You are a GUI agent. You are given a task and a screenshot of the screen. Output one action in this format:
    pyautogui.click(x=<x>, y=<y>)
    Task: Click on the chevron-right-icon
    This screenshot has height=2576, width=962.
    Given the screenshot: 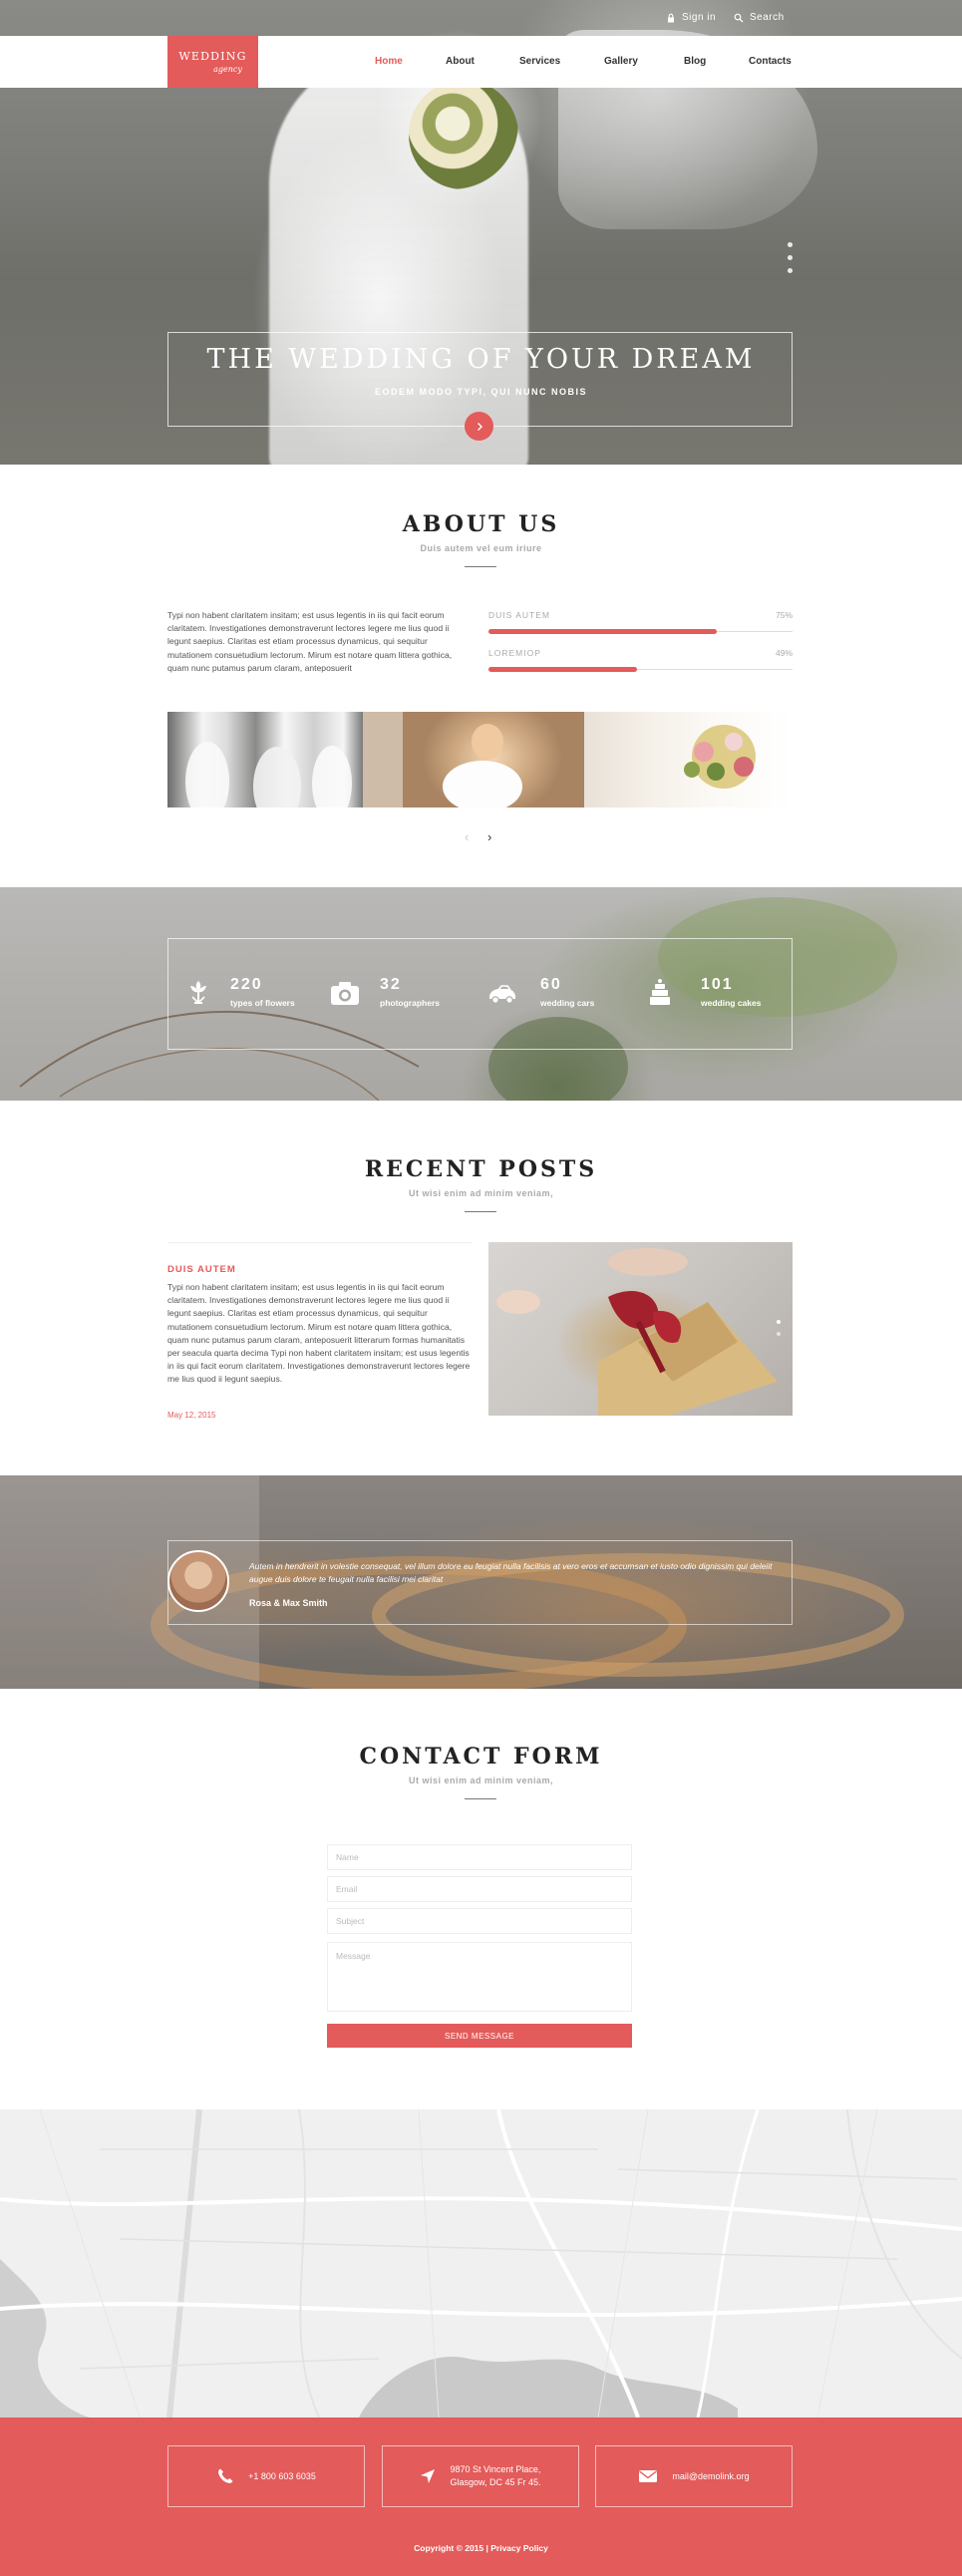 What is the action you would take?
    pyautogui.click(x=479, y=426)
    